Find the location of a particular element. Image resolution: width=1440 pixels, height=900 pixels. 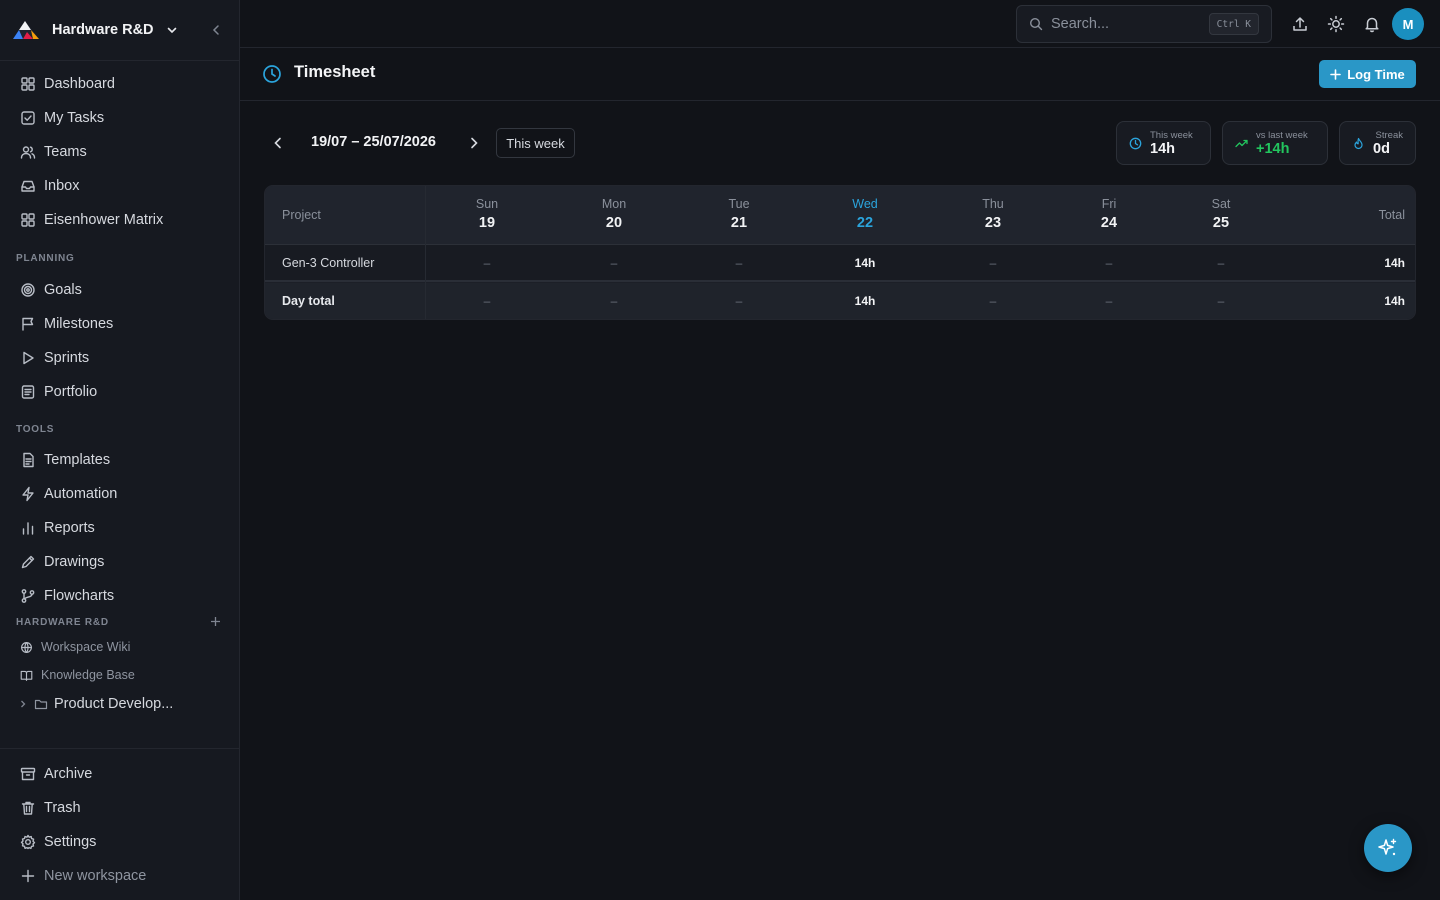

log-time-button: Log Time is located at coordinates (1367, 74).